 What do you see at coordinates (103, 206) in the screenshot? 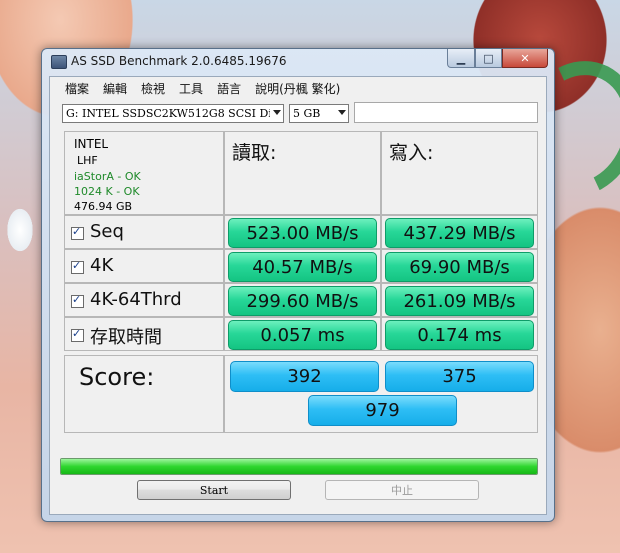
I see `drive-capacity: 476.94 GB` at bounding box center [103, 206].